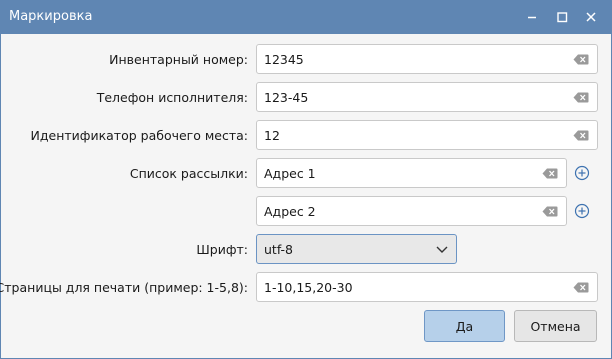 This screenshot has height=359, width=612. I want to click on chevron-down-icon, so click(442, 249).